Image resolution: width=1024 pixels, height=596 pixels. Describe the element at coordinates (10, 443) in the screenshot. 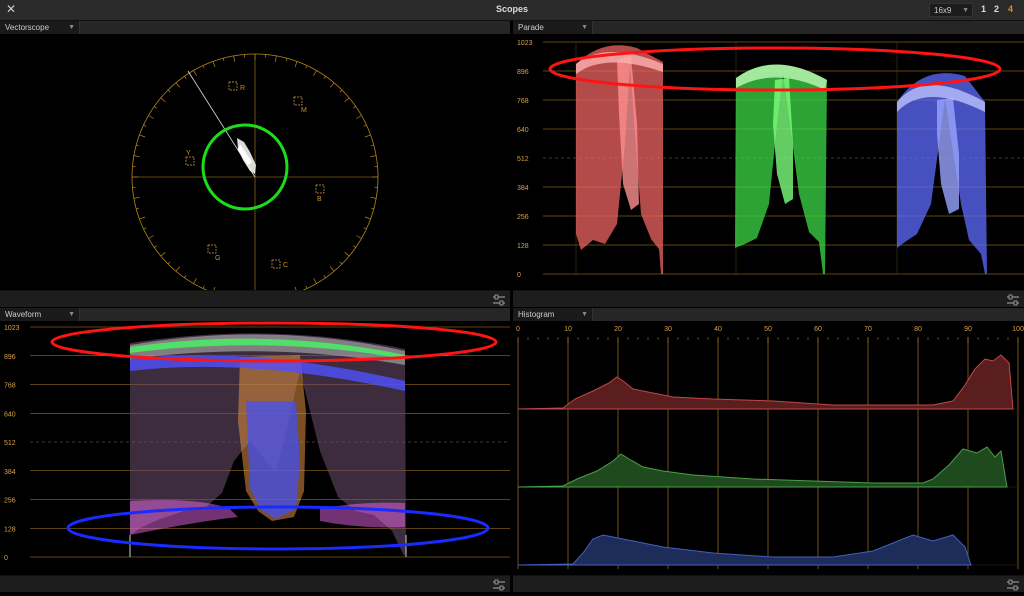

I see `y-tick-label: 512` at that location.